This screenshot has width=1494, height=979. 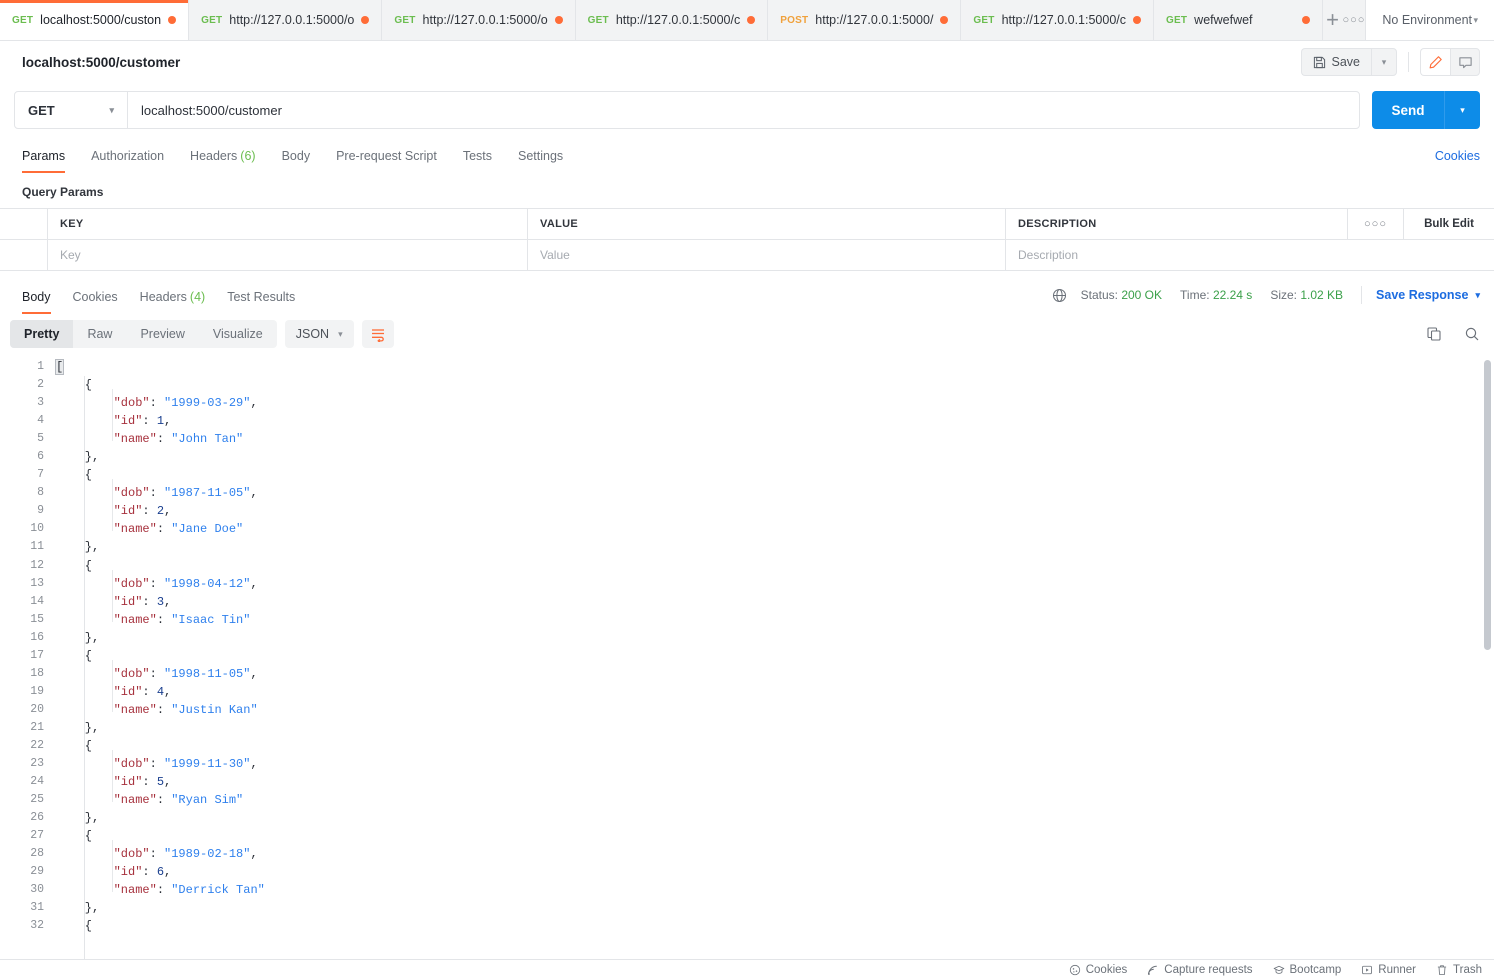 I want to click on tab-tests: Tests, so click(x=477, y=156).